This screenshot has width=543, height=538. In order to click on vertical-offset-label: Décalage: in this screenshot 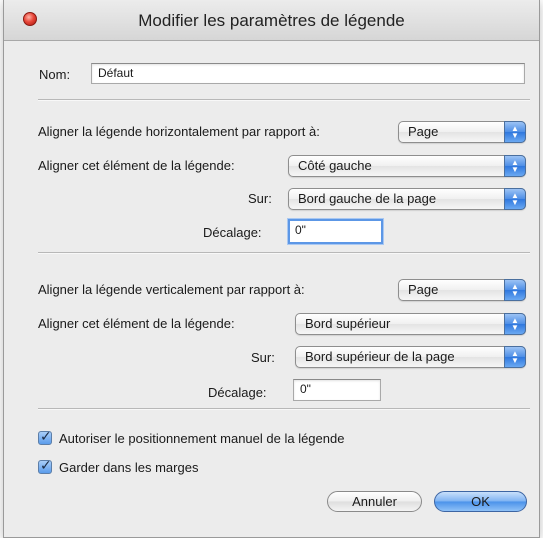, I will do `click(237, 392)`.